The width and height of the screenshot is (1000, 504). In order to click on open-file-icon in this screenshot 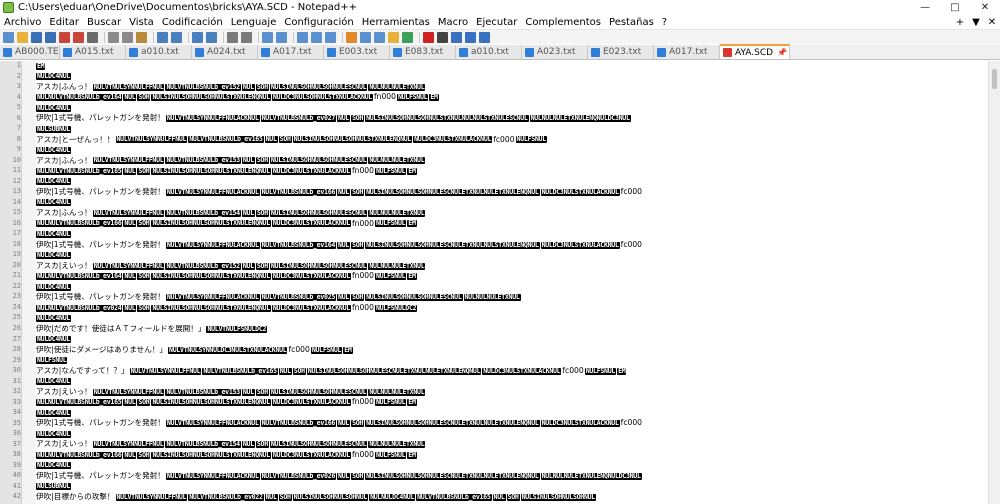, I will do `click(22, 37)`.